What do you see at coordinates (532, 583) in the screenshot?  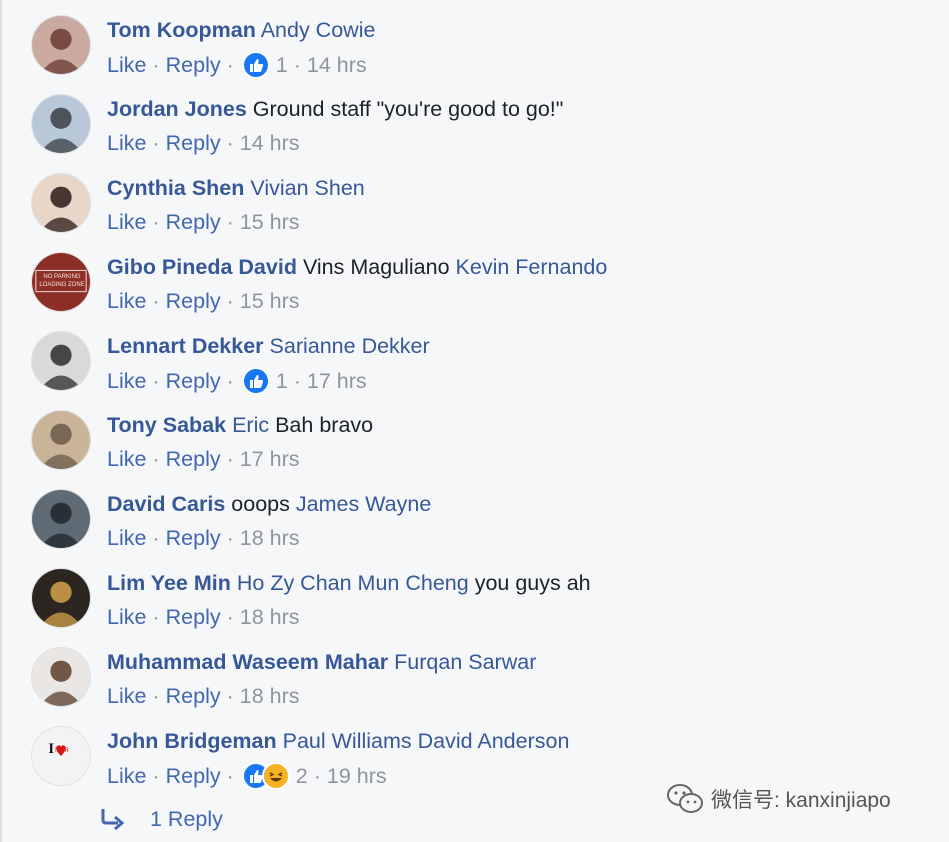 I see `comment-body-text: you guys ah` at bounding box center [532, 583].